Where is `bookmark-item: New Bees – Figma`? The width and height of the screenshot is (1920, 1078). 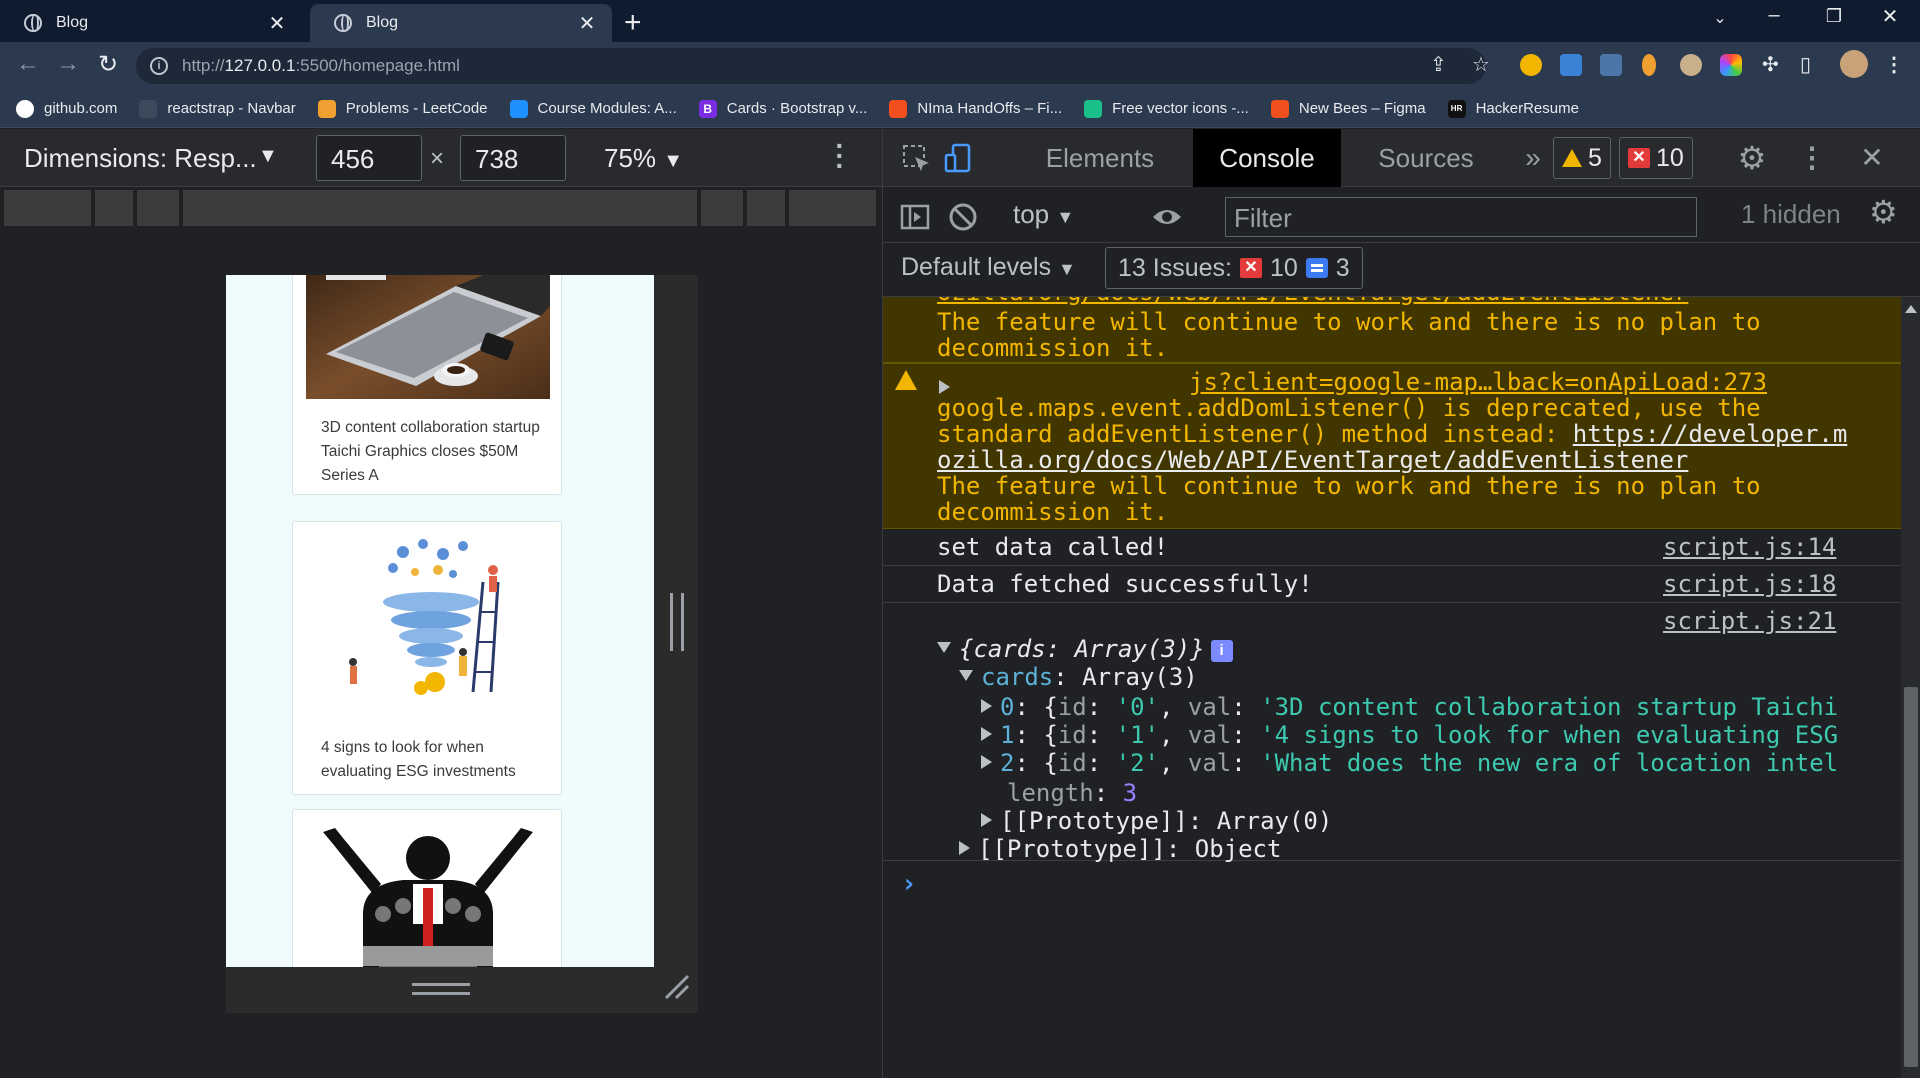 bookmark-item: New Bees – Figma is located at coordinates (1348, 108).